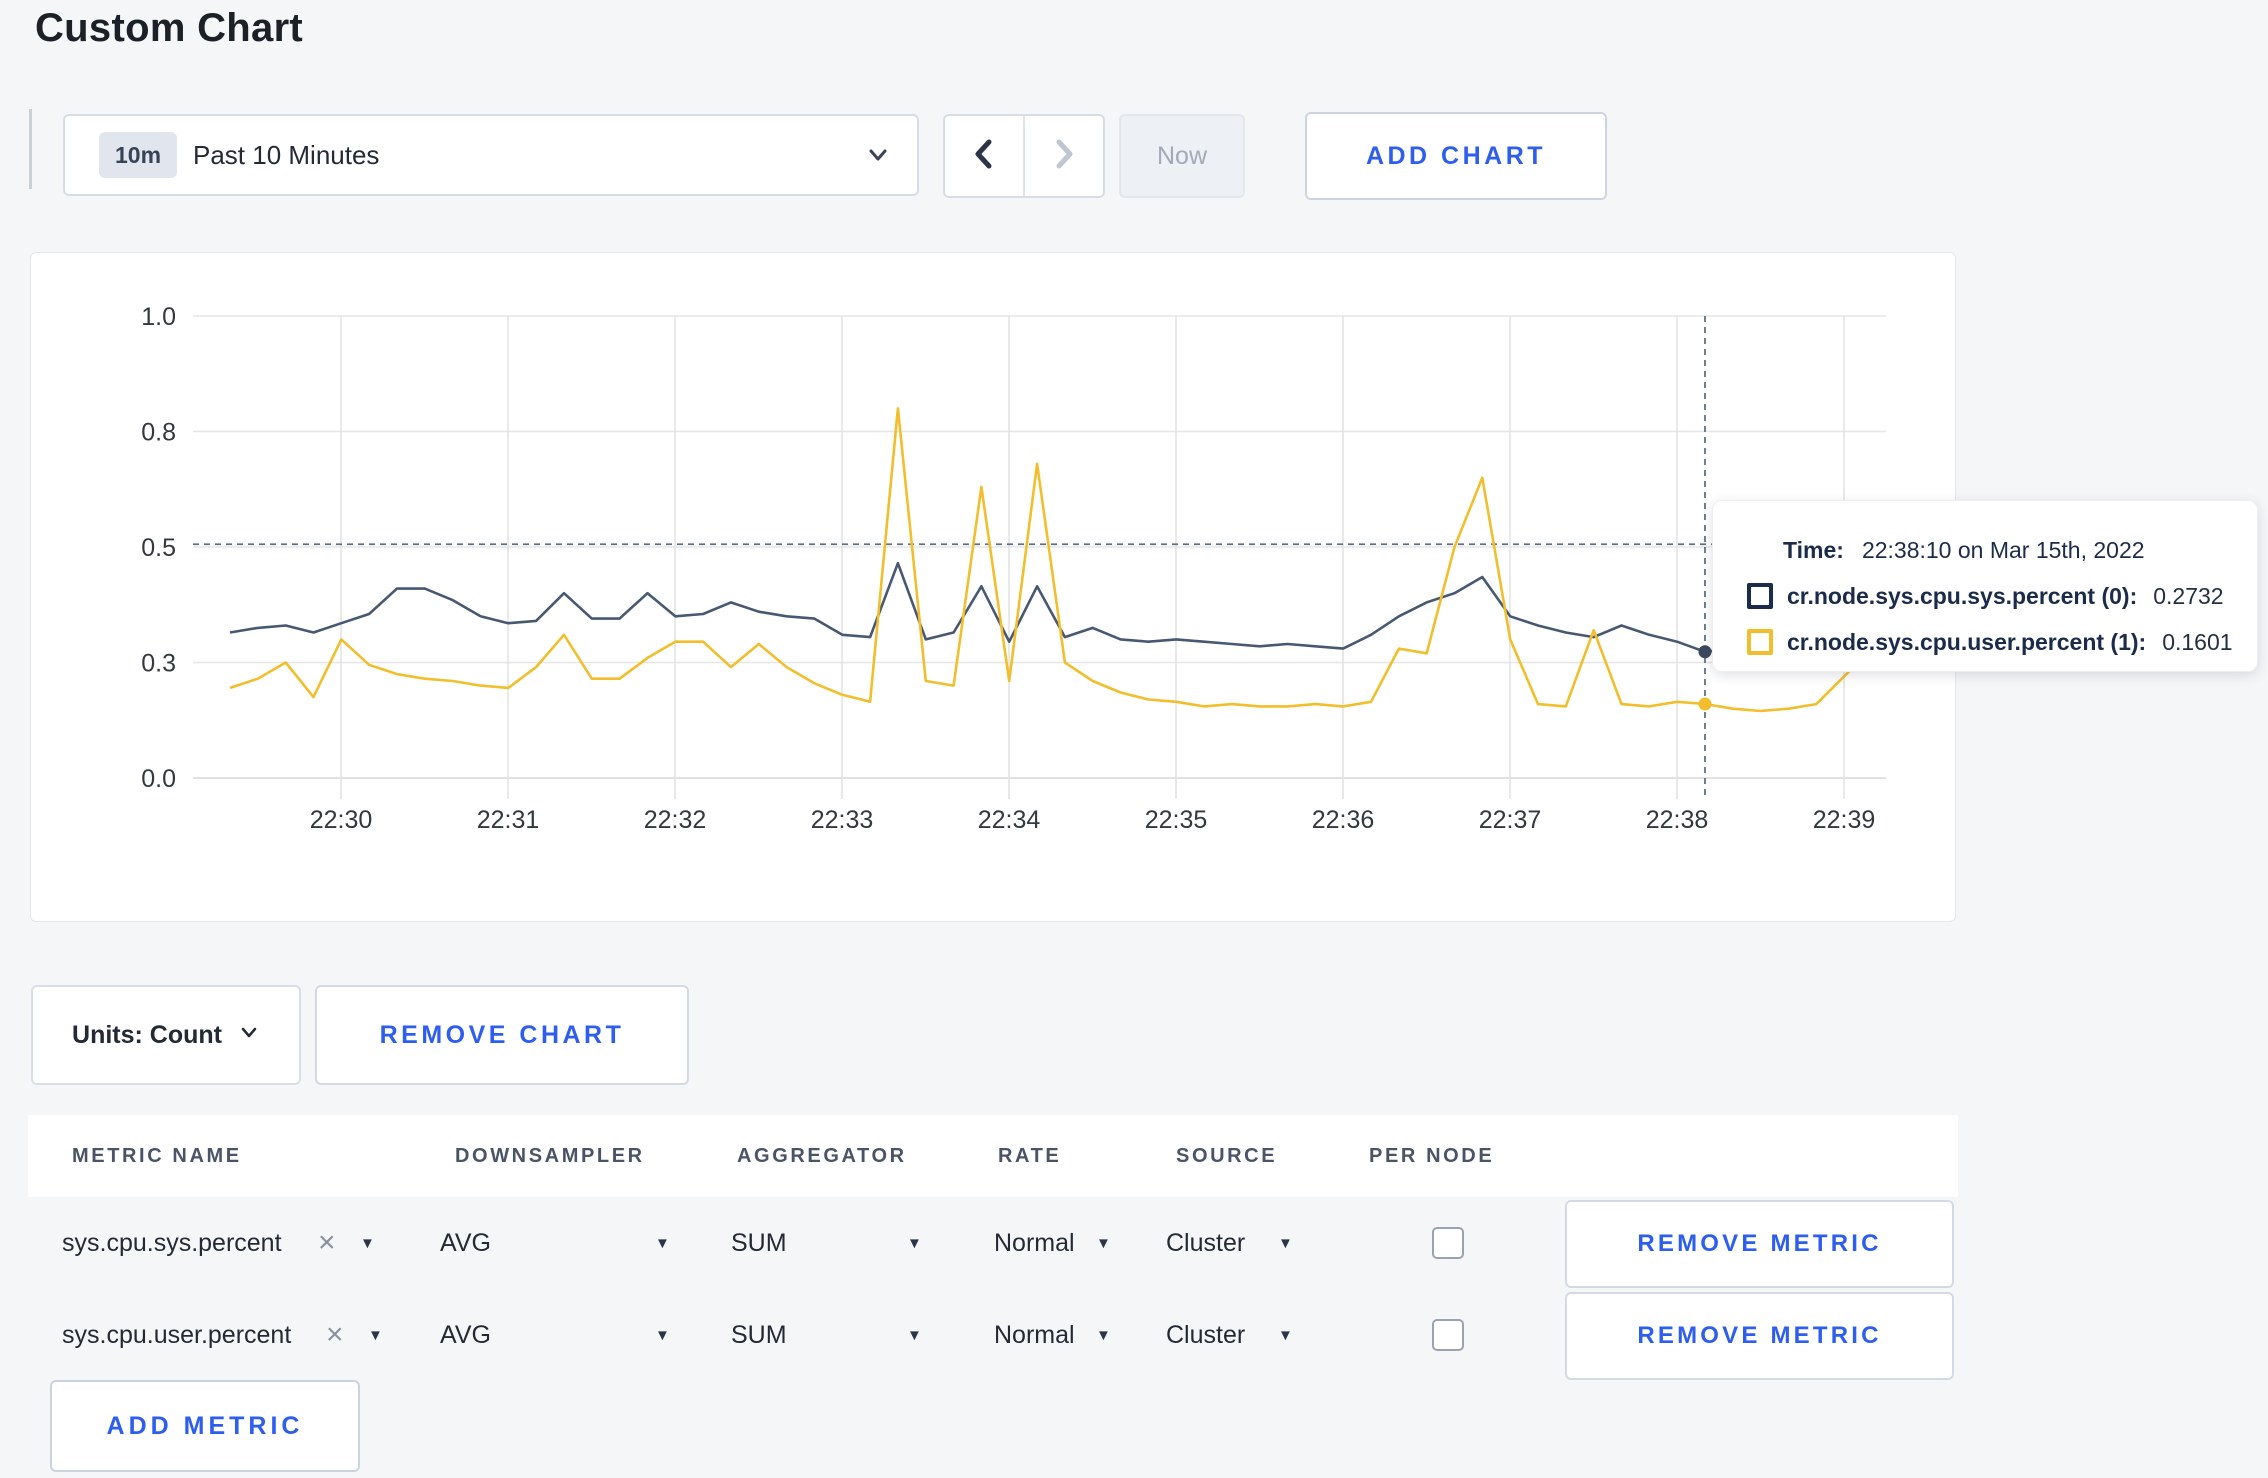  What do you see at coordinates (158, 317) in the screenshot?
I see `y-axis-tick-label: 1.0` at bounding box center [158, 317].